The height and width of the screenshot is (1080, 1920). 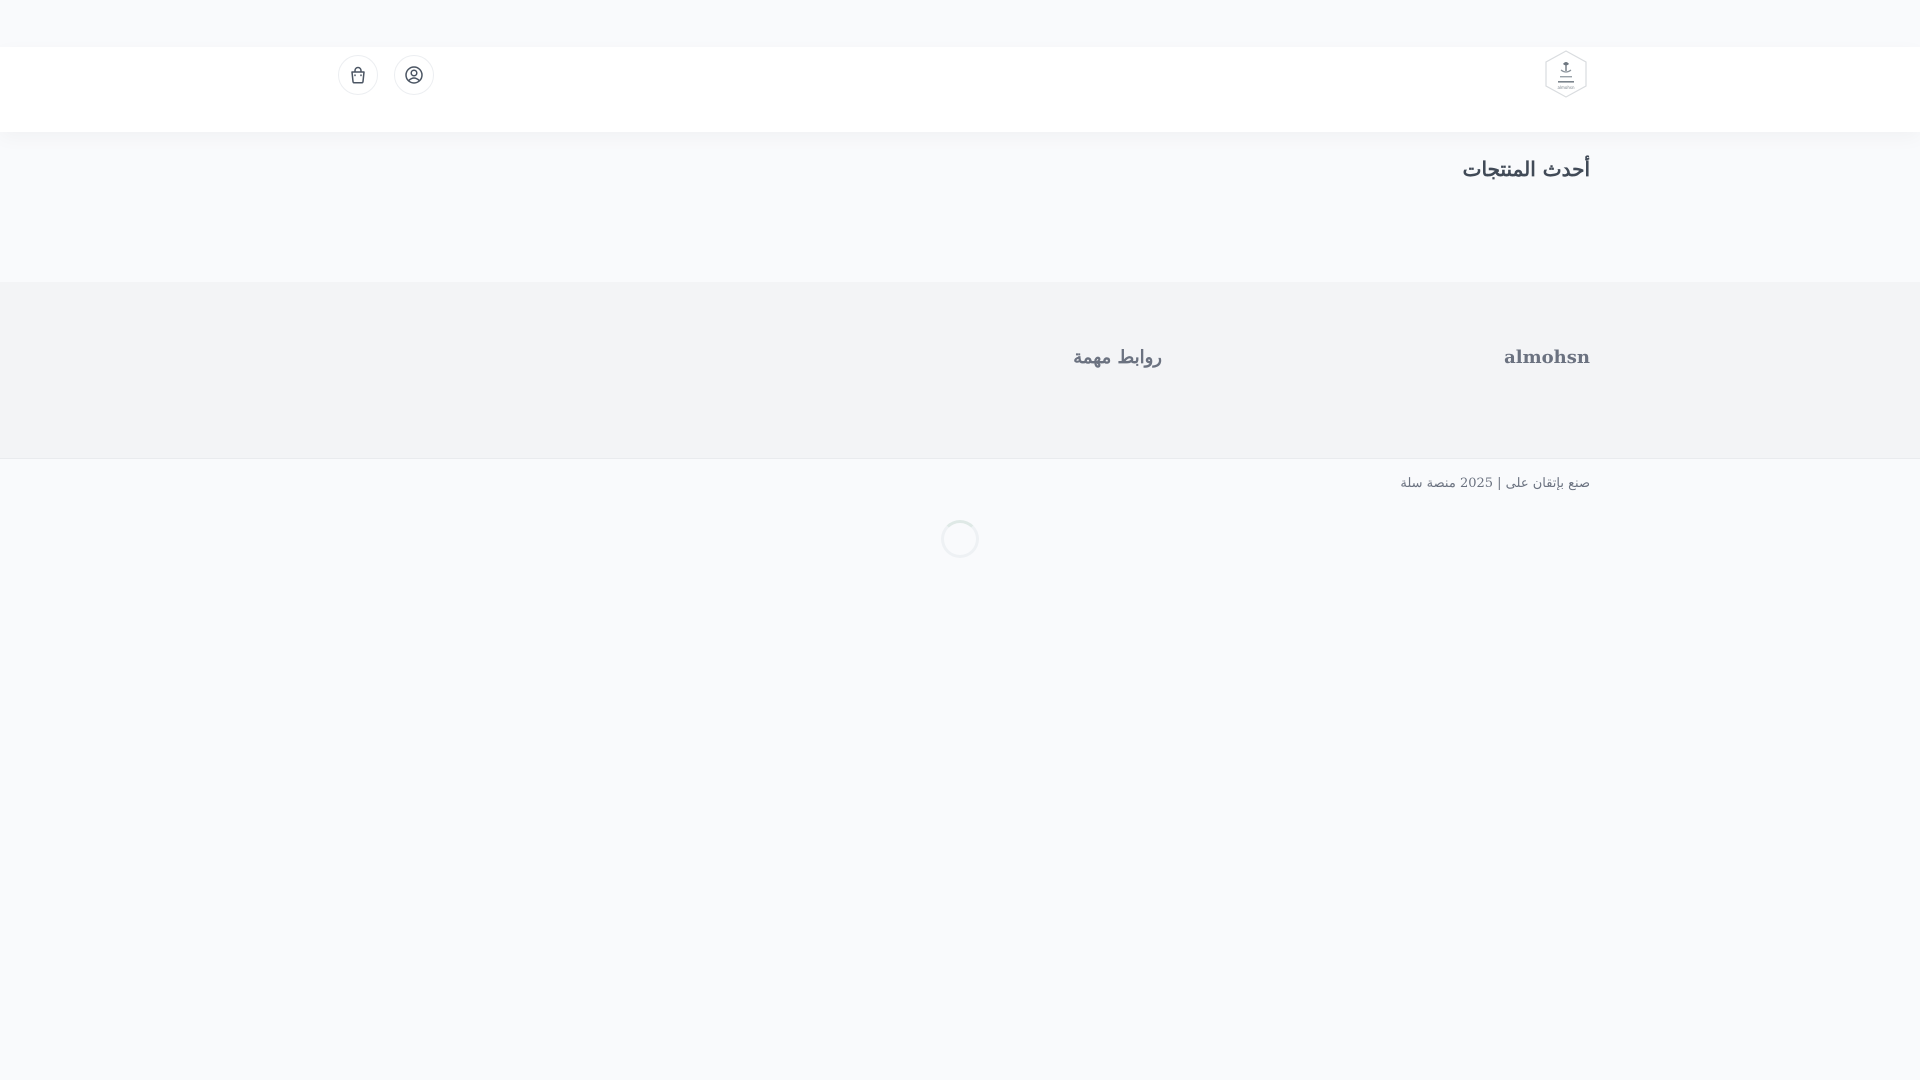 What do you see at coordinates (960, 23) in the screenshot?
I see `top-strip` at bounding box center [960, 23].